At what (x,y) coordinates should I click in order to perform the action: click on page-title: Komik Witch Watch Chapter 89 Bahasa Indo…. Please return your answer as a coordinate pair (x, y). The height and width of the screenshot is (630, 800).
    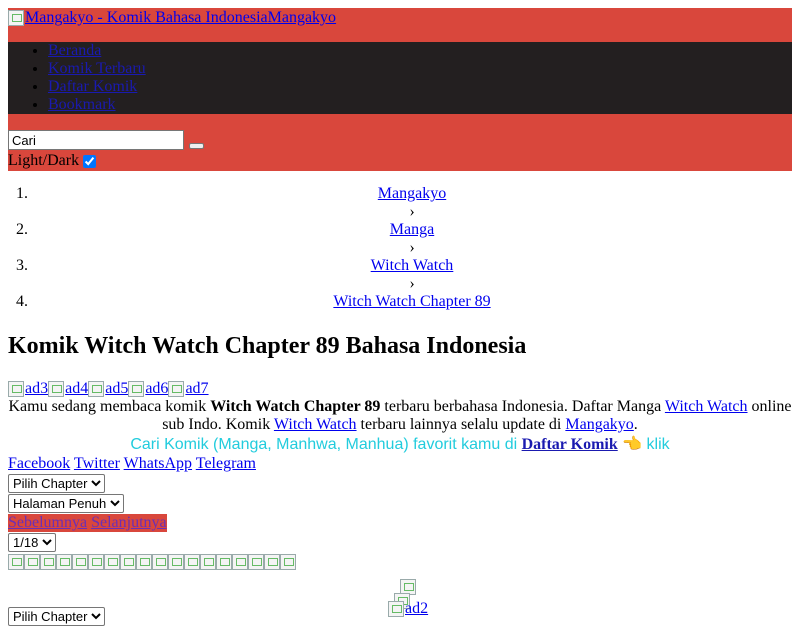
    Looking at the image, I should click on (267, 346).